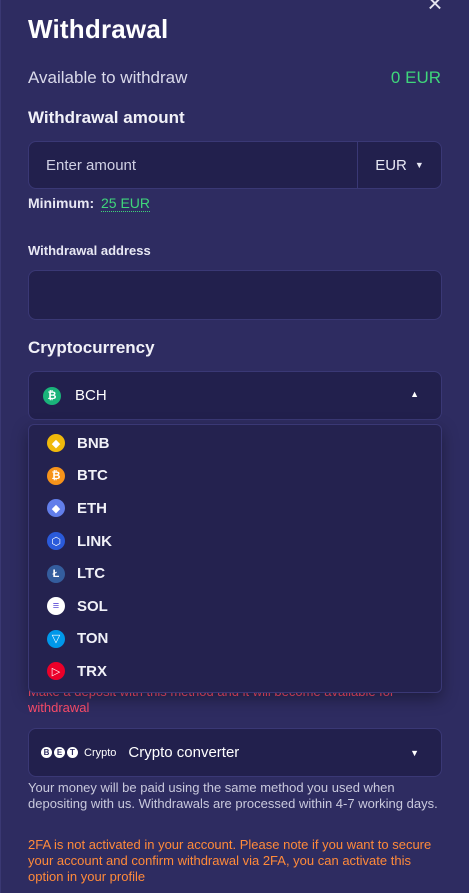 This screenshot has height=893, width=469. Describe the element at coordinates (92, 671) in the screenshot. I see `crypto-option-label: TRX` at that location.